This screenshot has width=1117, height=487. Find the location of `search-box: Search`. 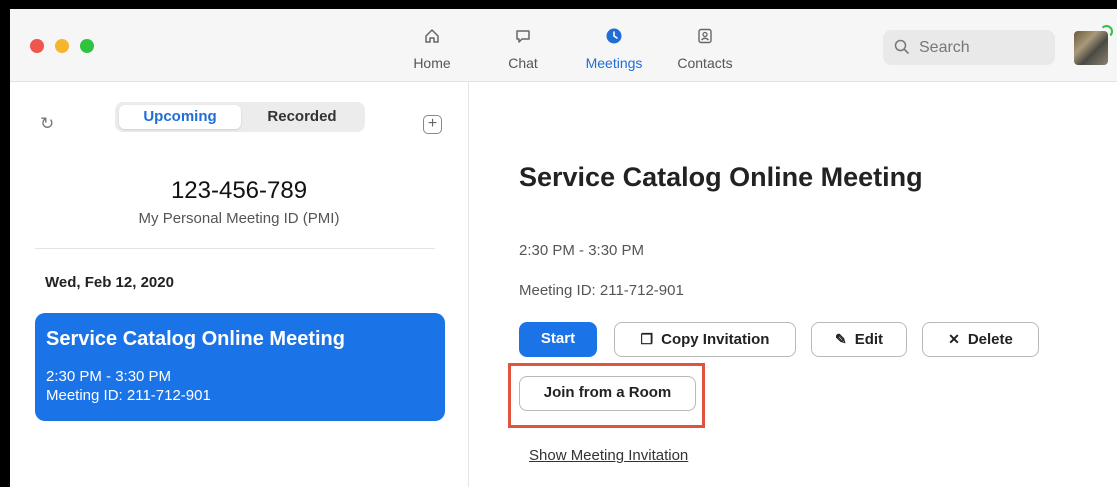

search-box: Search is located at coordinates (969, 47).